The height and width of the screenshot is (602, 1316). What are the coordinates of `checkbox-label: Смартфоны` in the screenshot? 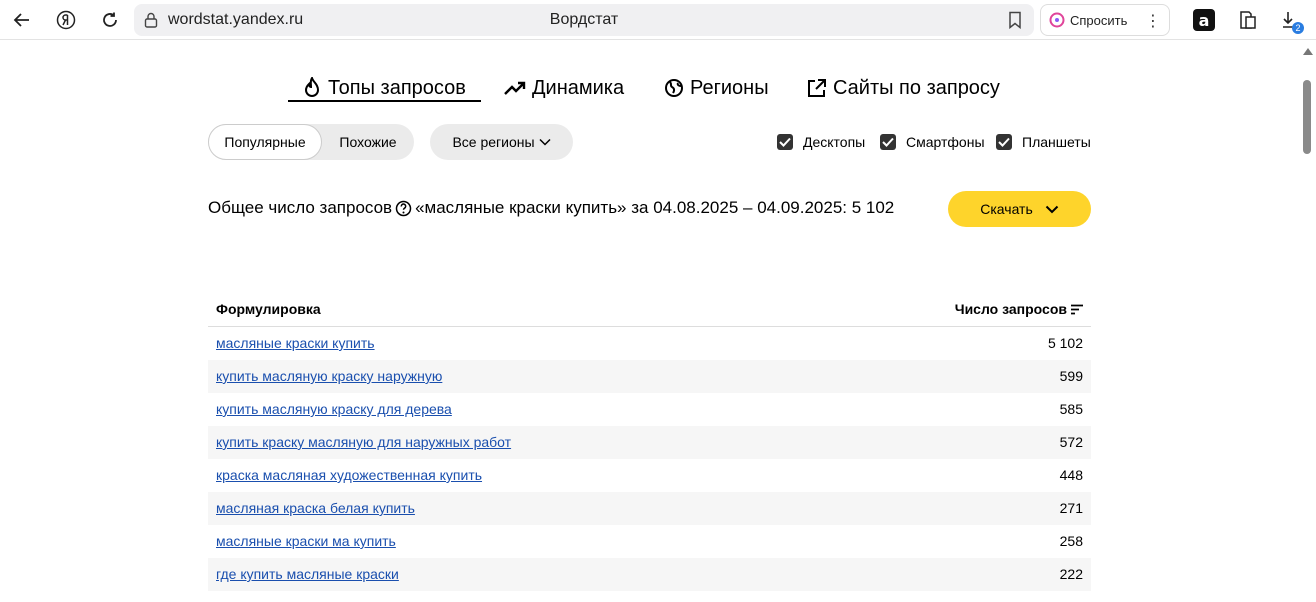 It's located at (945, 142).